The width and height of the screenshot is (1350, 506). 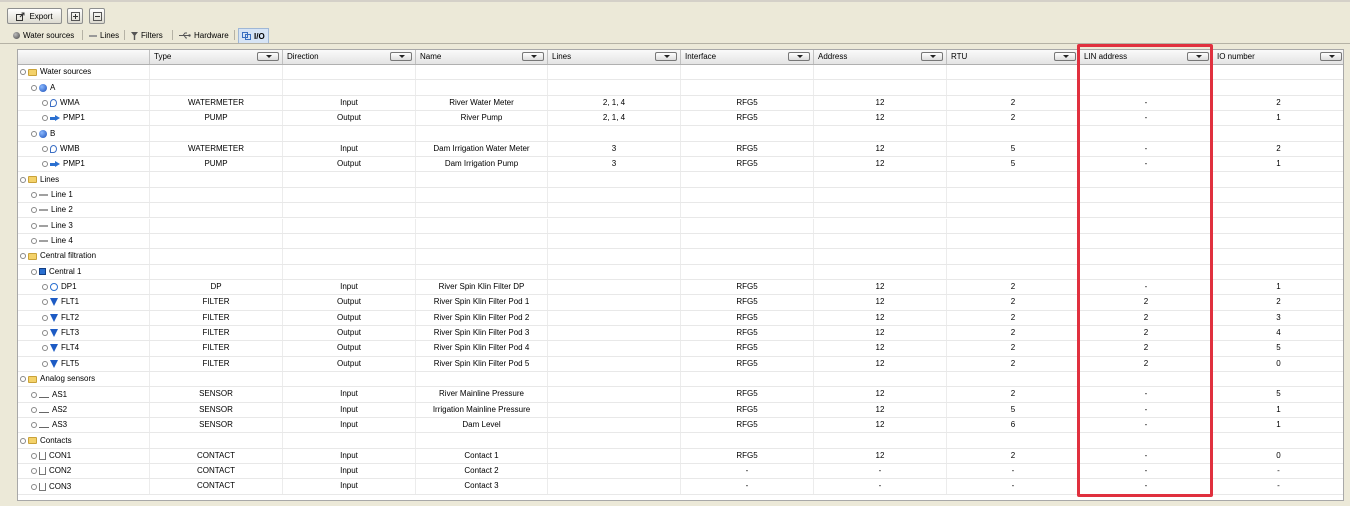 What do you see at coordinates (680, 88) in the screenshot?
I see `table-row: A` at bounding box center [680, 88].